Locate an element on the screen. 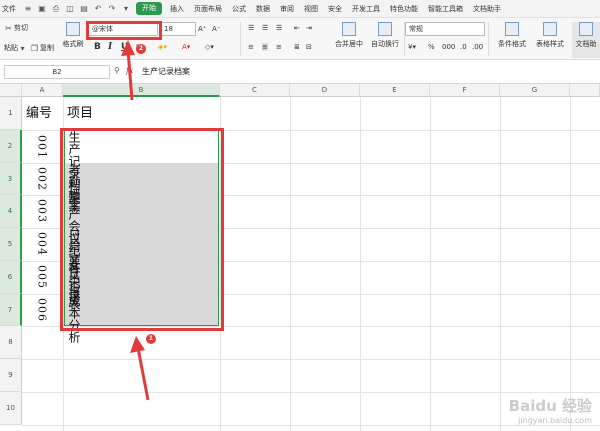 The width and height of the screenshot is (600, 431). arrow-to-font-select is located at coordinates (128, 70).